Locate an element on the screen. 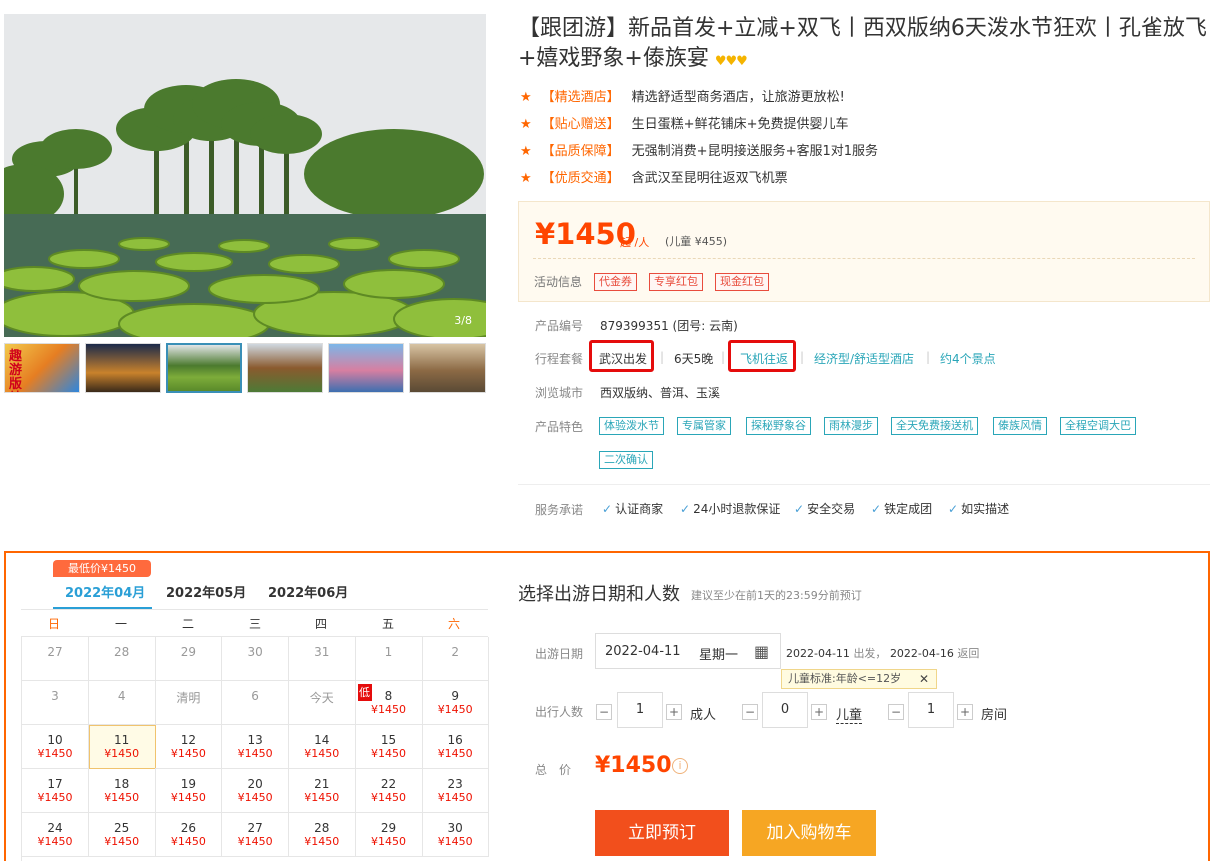 This screenshot has width=1210, height=861. main-photo: 3/8 is located at coordinates (245, 175).